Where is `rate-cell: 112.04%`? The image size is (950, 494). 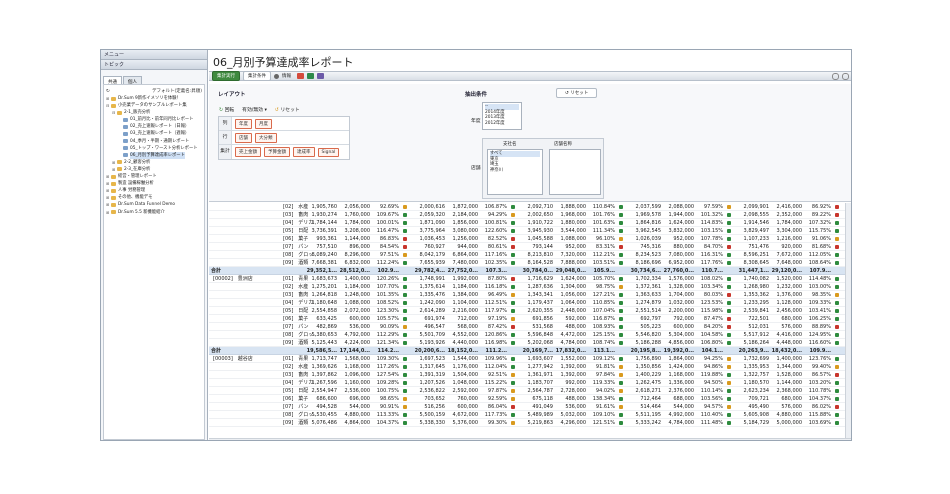
rate-cell: 112.04% is located at coordinates (495, 367).